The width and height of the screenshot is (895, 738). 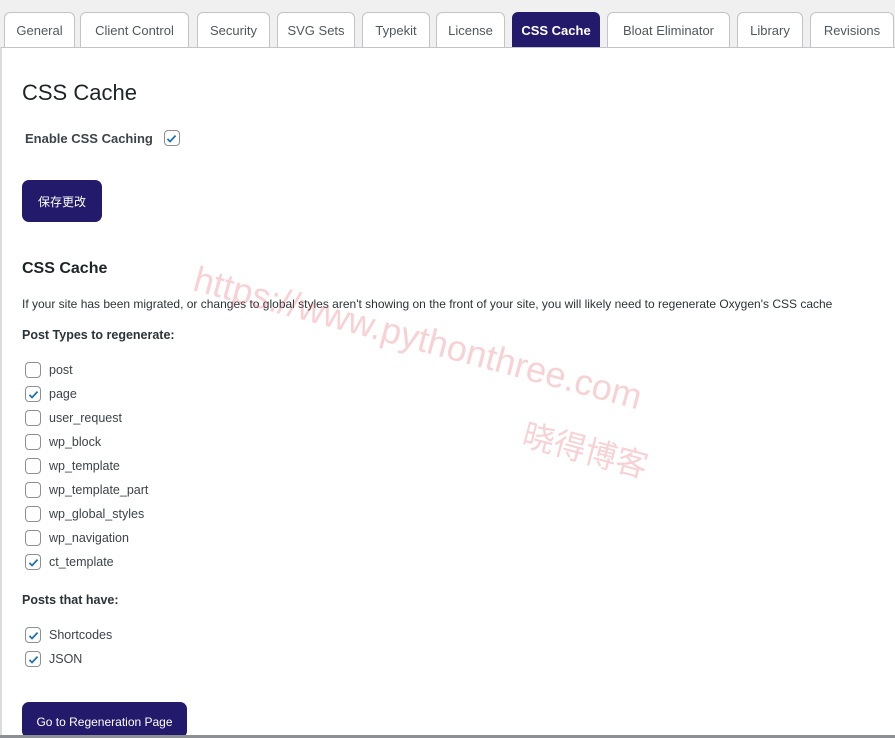 I want to click on post-types-label: Post Types to regenerate:, so click(x=98, y=335).